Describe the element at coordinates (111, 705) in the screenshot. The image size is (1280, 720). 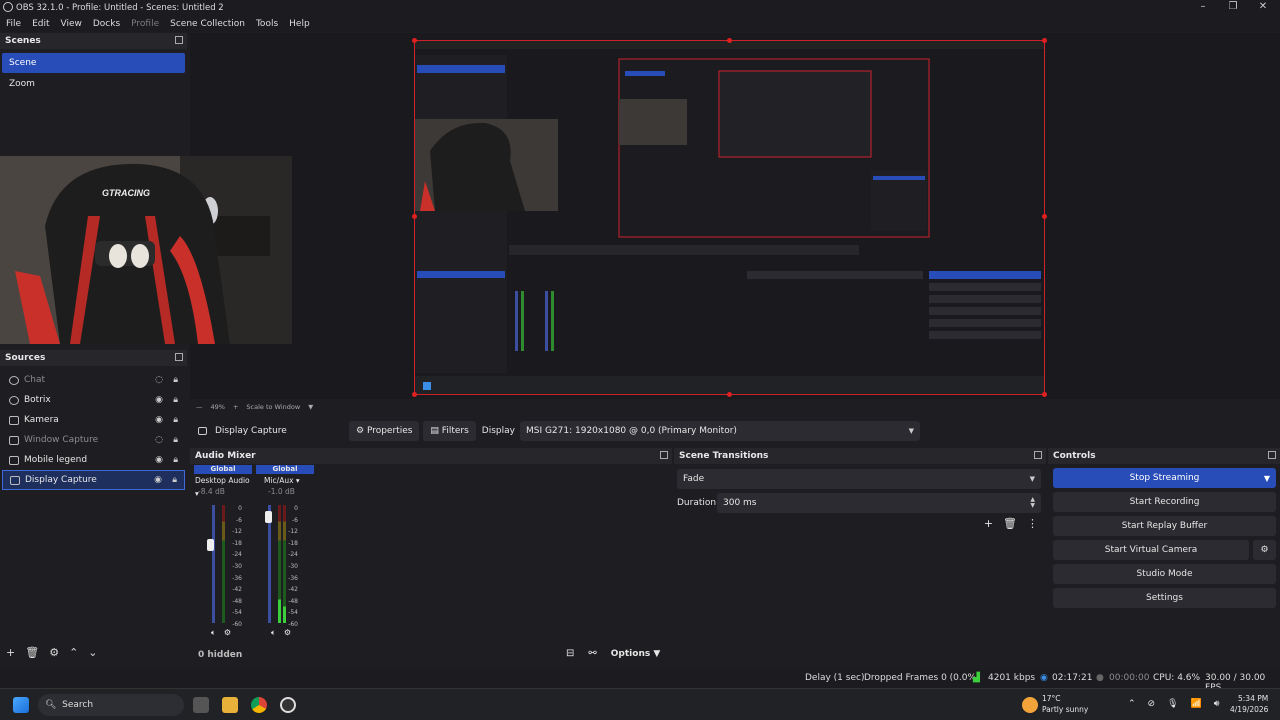
I see `taskbar-search: 🔍︎ Search` at that location.